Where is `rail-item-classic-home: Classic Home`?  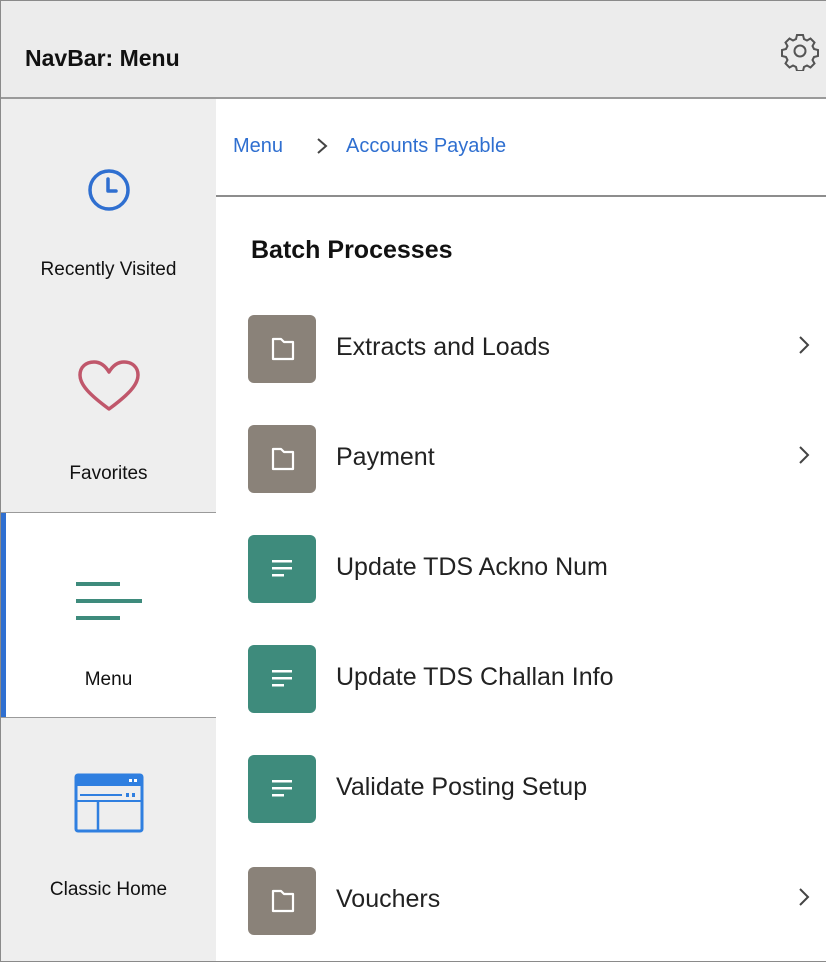 rail-item-classic-home: Classic Home is located at coordinates (108, 821).